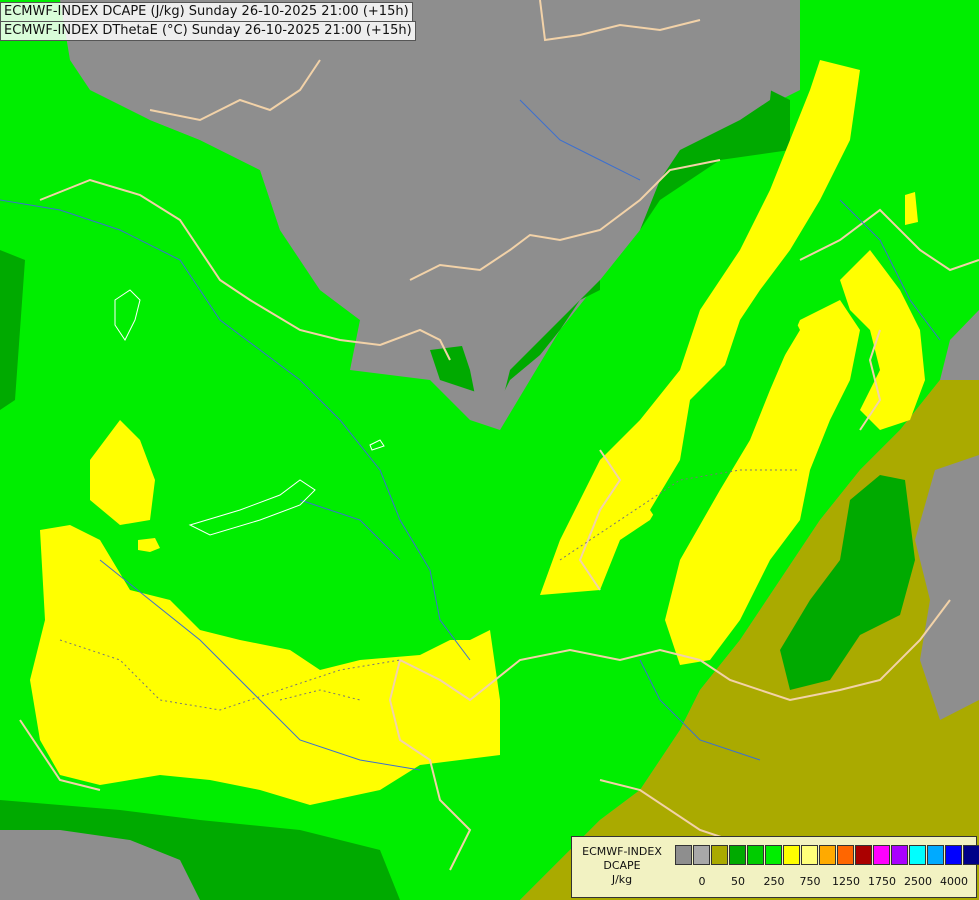 This screenshot has width=979, height=900. I want to click on legend-tick-label: 250, so click(774, 881).